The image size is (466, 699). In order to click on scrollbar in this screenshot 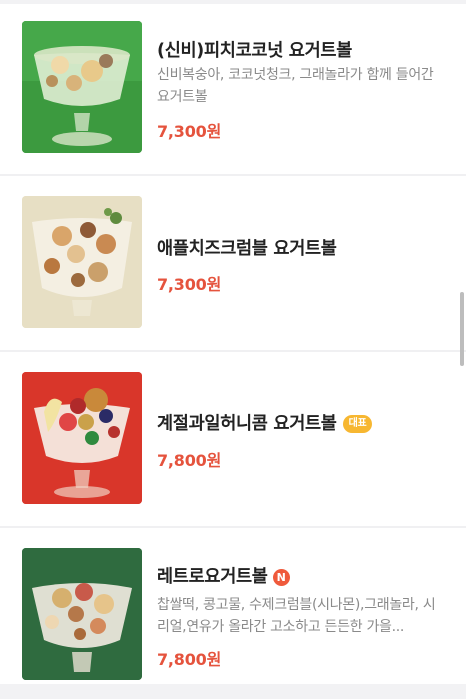, I will do `click(462, 329)`.